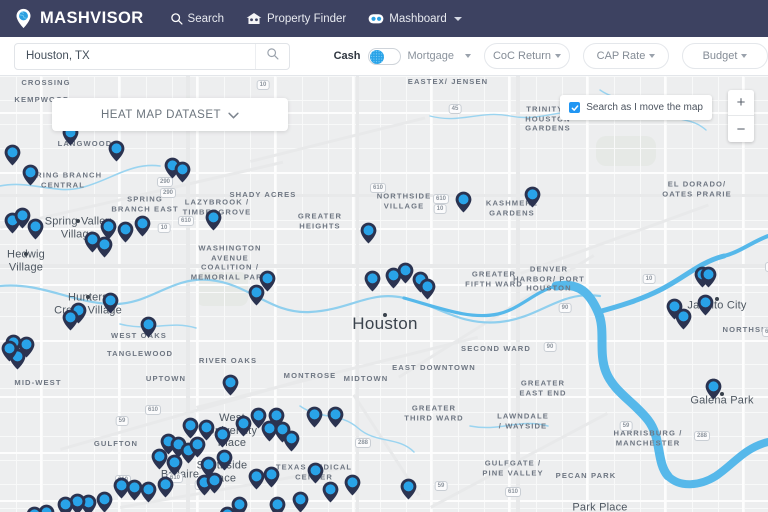  What do you see at coordinates (135, 56) in the screenshot?
I see `search-input` at bounding box center [135, 56].